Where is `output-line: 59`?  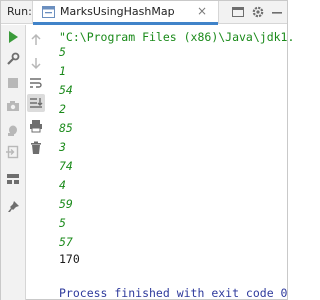 output-line: 59 is located at coordinates (66, 204).